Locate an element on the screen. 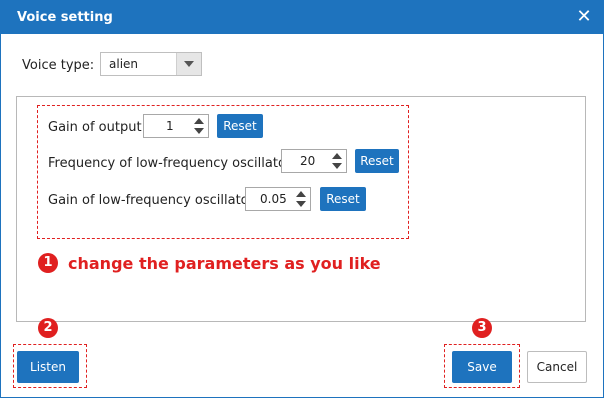 The image size is (604, 398). step-1-instruction: change the parameters as you like is located at coordinates (224, 263).